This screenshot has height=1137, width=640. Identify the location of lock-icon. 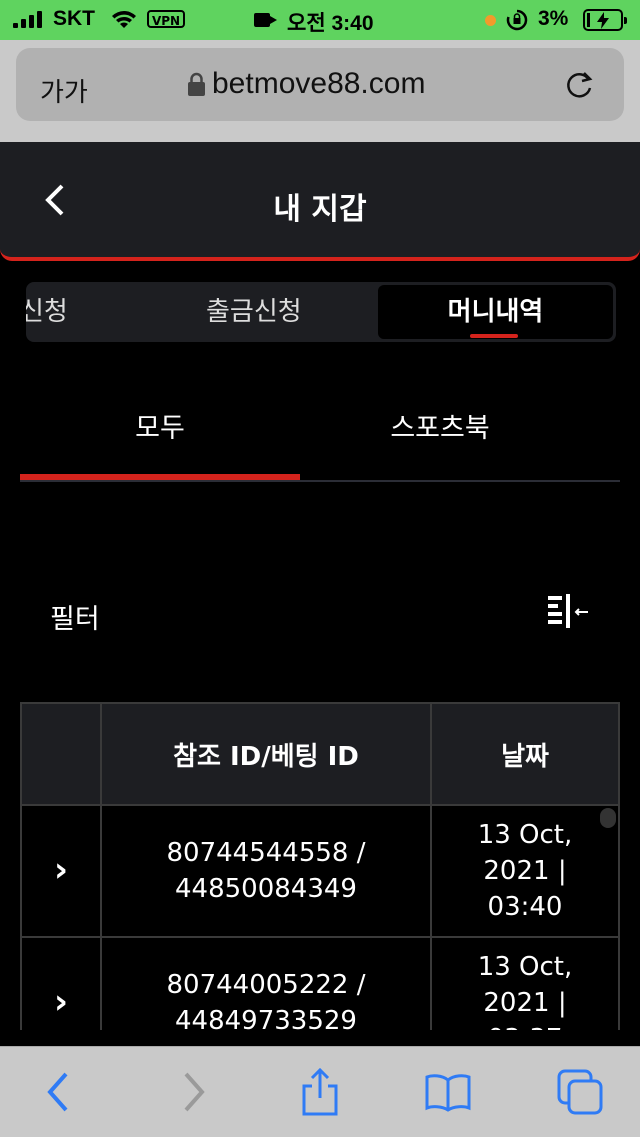
(196, 84).